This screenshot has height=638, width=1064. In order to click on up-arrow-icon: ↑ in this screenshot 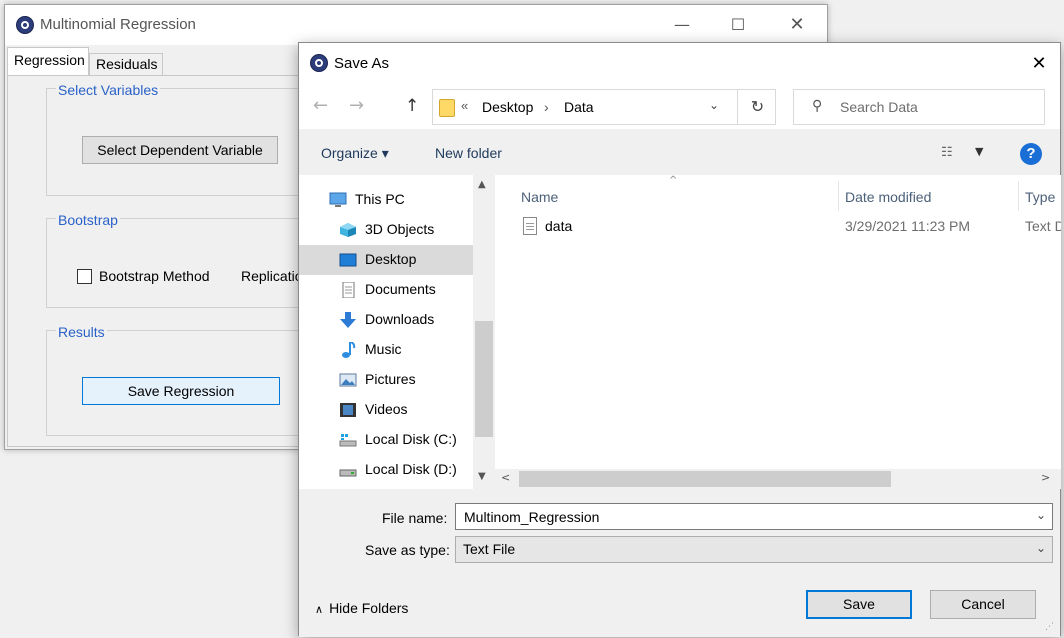, I will do `click(412, 106)`.